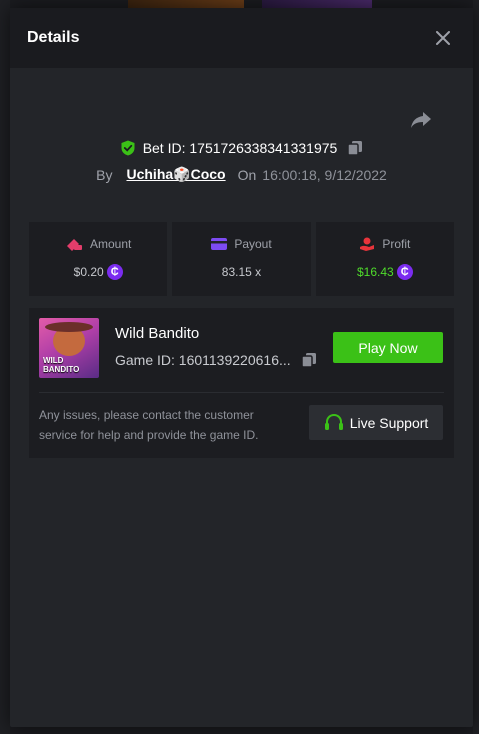 The image size is (479, 734). I want to click on game-logo-text: WILD BANDITO, so click(61, 365).